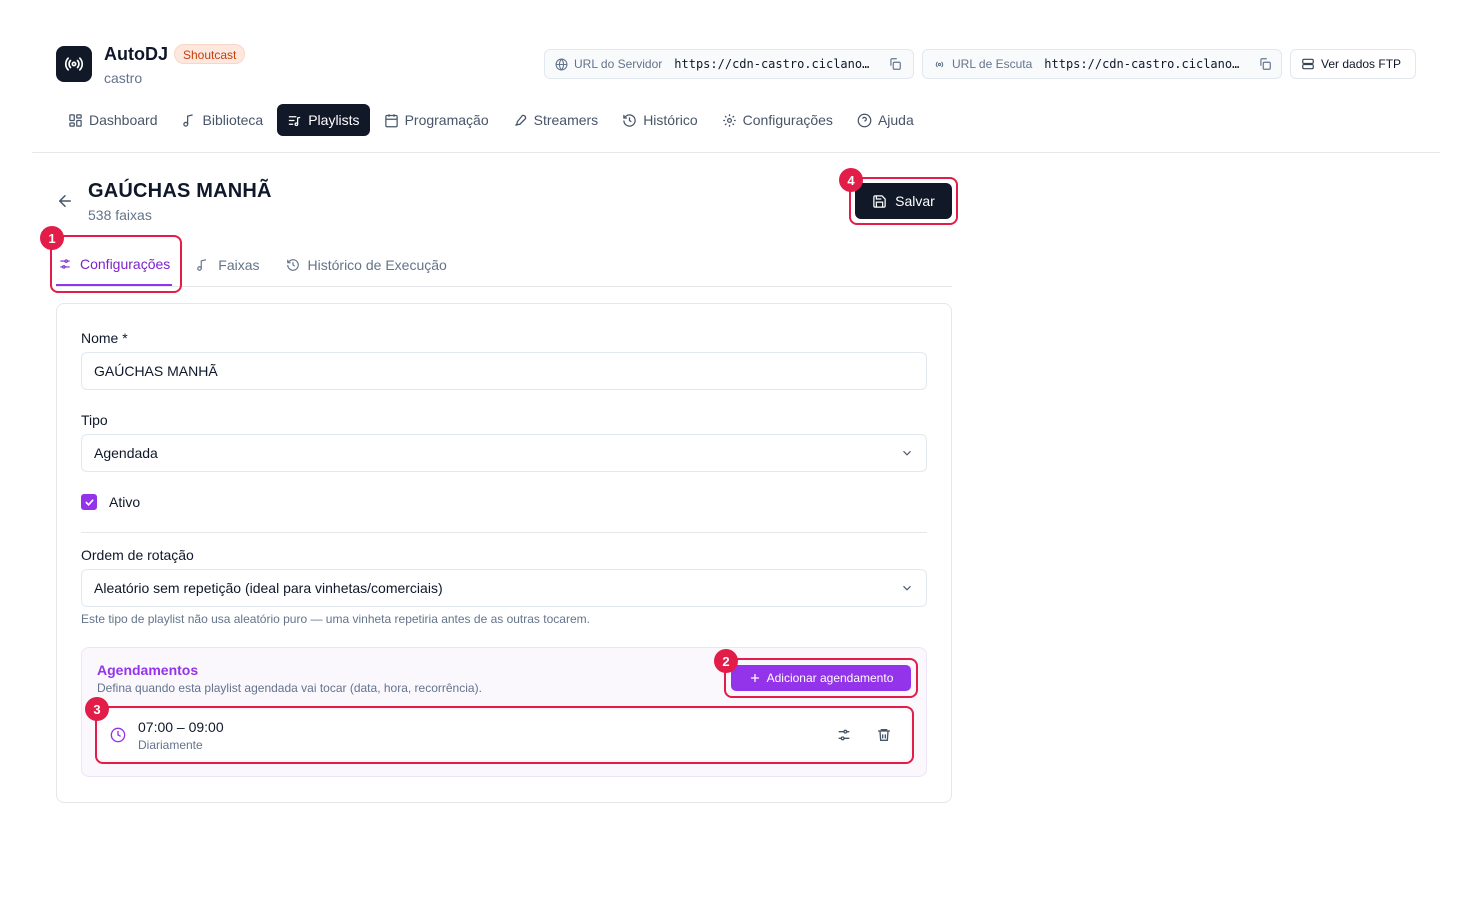  I want to click on active-checkbox, so click(89, 502).